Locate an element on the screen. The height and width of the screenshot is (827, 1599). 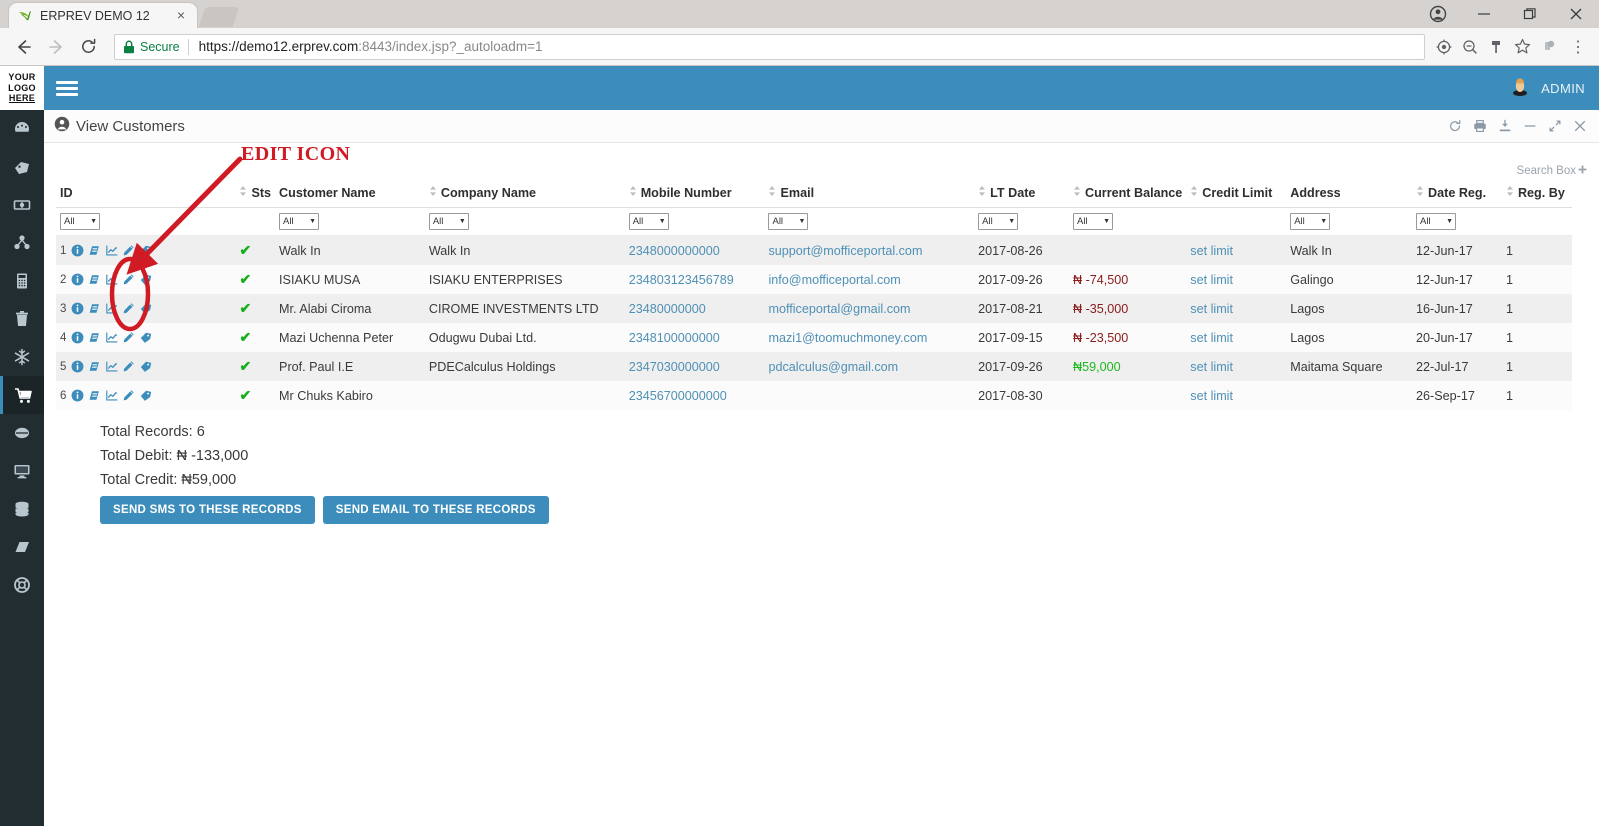
col-address: Address is located at coordinates (1349, 193).